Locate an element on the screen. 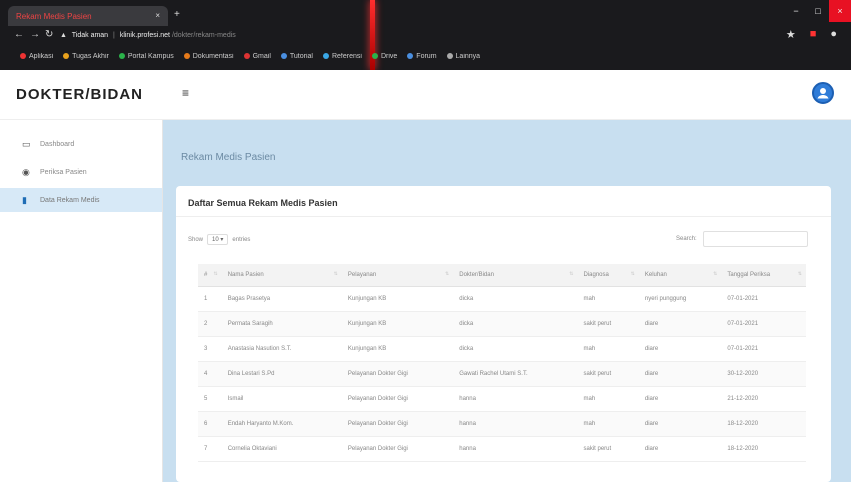 The width and height of the screenshot is (851, 482). sidebar-item-label: Periksa Pasien is located at coordinates (63, 172).